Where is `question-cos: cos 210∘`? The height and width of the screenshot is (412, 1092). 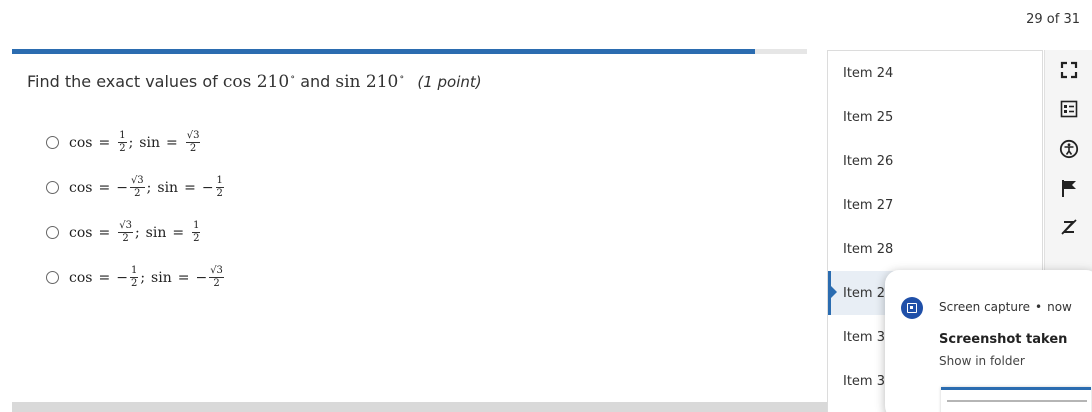 question-cos: cos 210∘ is located at coordinates (259, 82).